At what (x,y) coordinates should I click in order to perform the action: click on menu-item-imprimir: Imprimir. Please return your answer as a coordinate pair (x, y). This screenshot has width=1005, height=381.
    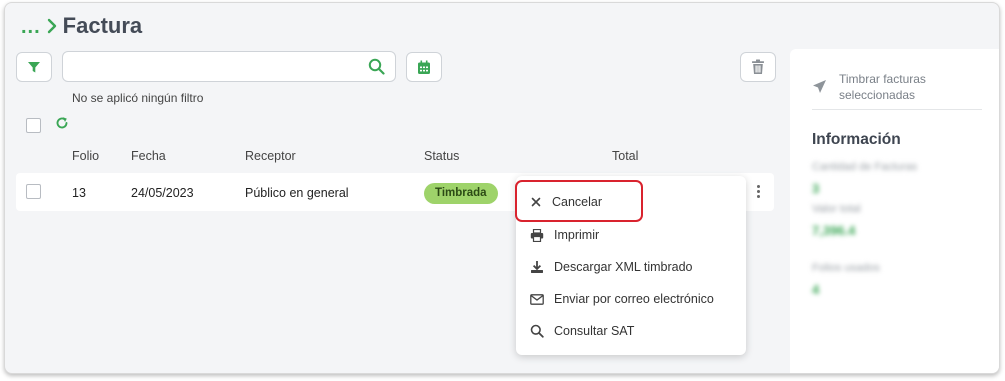
    Looking at the image, I should click on (564, 235).